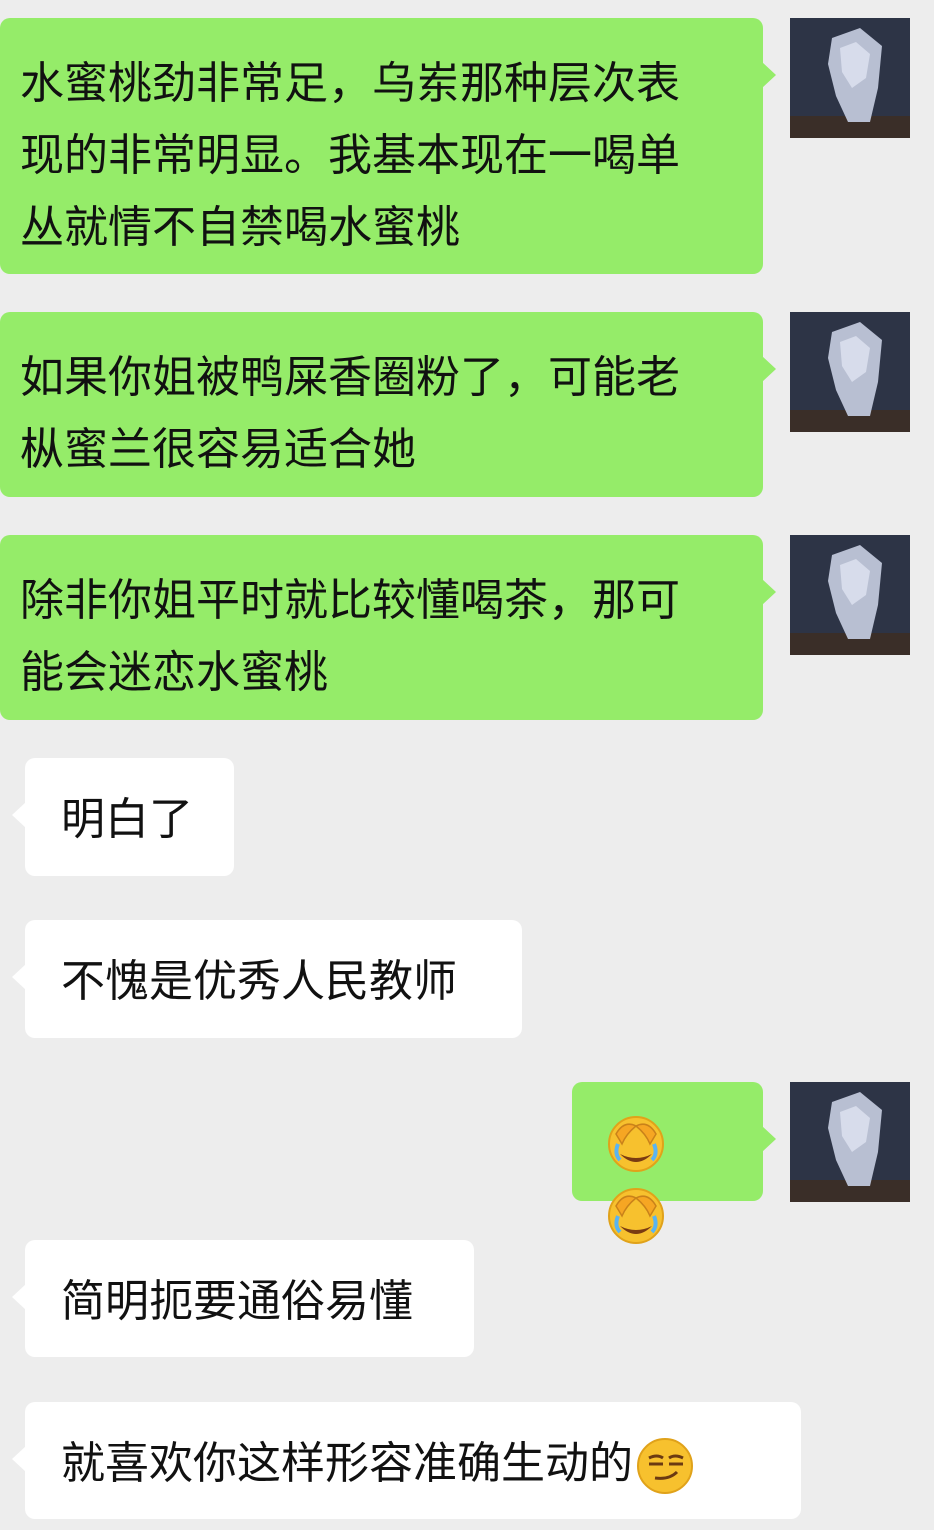  I want to click on message-bubble-outgoing, so click(674, 1163).